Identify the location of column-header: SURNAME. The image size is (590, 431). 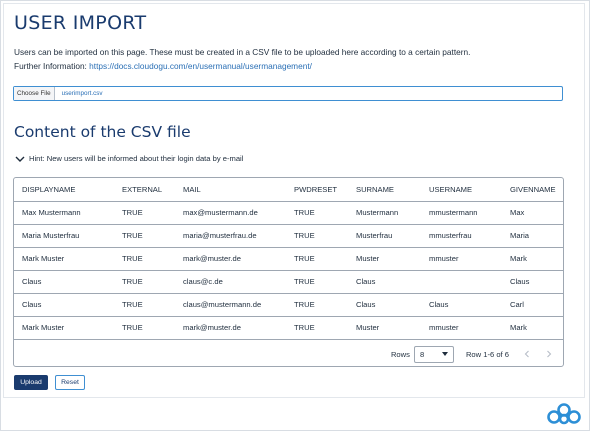
(384, 190).